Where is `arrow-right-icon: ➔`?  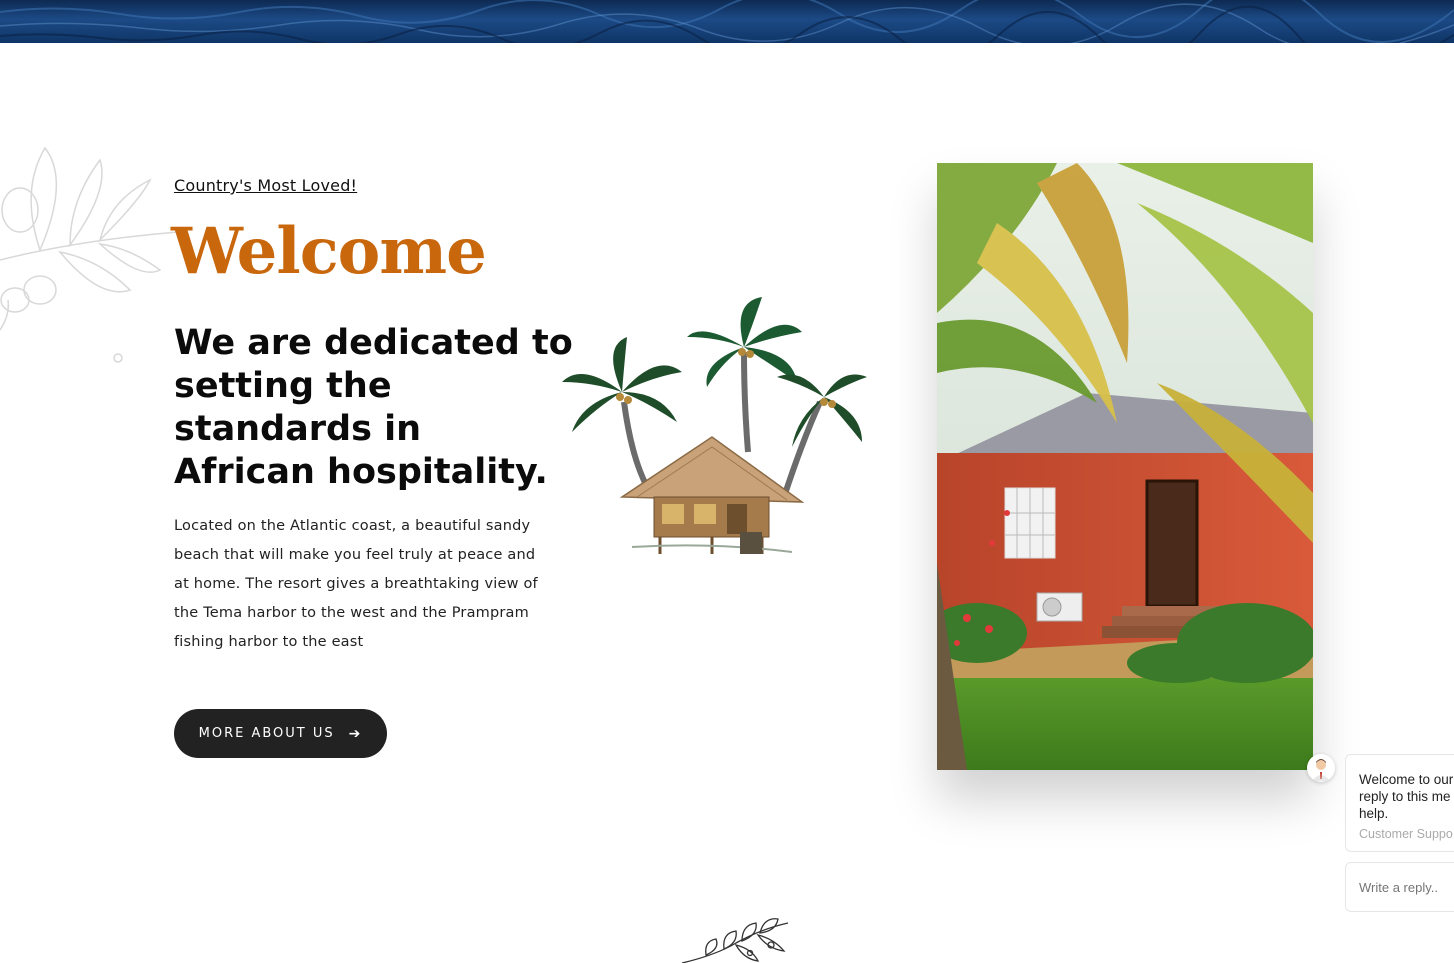
arrow-right-icon: ➔ is located at coordinates (355, 733).